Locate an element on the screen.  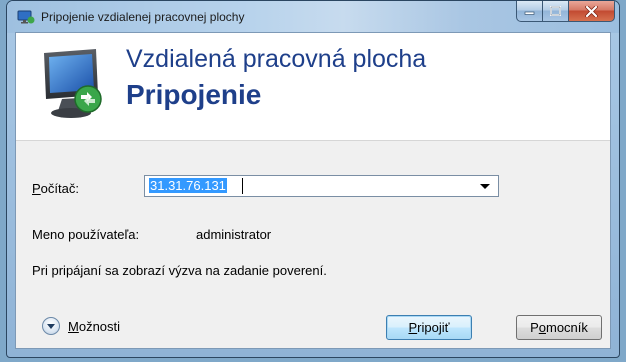
maximize-icon is located at coordinates (555, 11).